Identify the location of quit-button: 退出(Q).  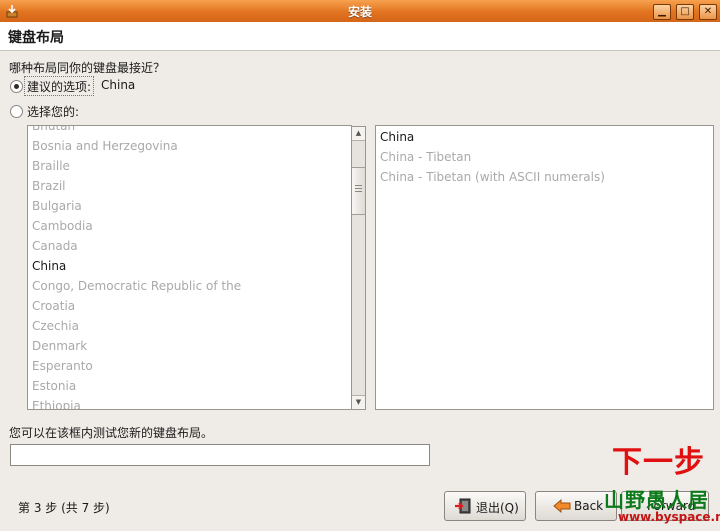
(485, 506).